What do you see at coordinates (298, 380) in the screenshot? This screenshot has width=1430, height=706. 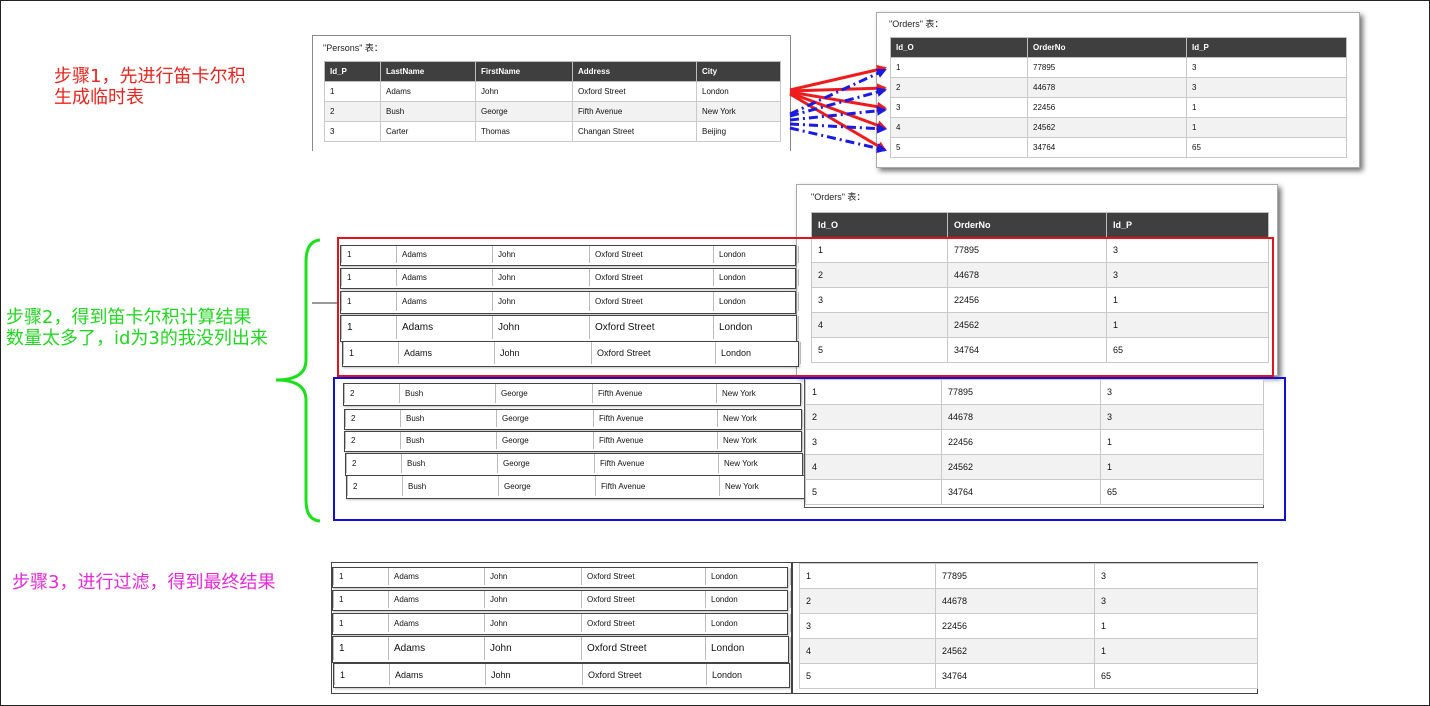 I see `green-brace` at bounding box center [298, 380].